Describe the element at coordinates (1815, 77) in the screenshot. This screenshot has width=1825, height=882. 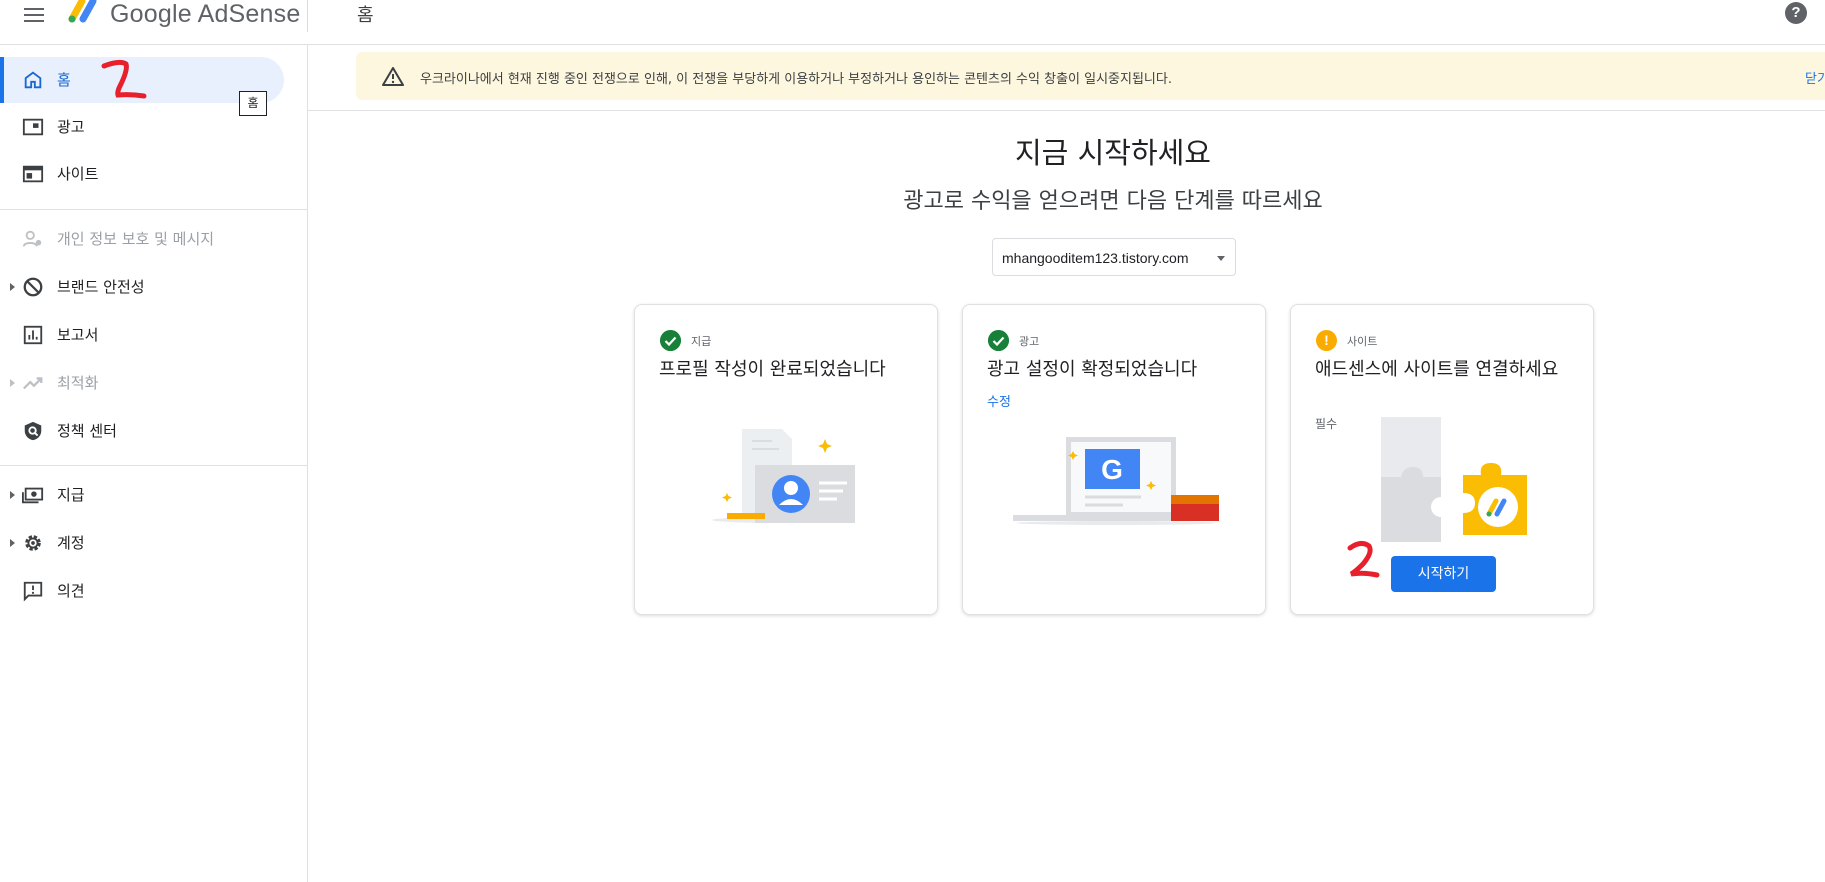
I see `banner-close-button: 닫기` at that location.